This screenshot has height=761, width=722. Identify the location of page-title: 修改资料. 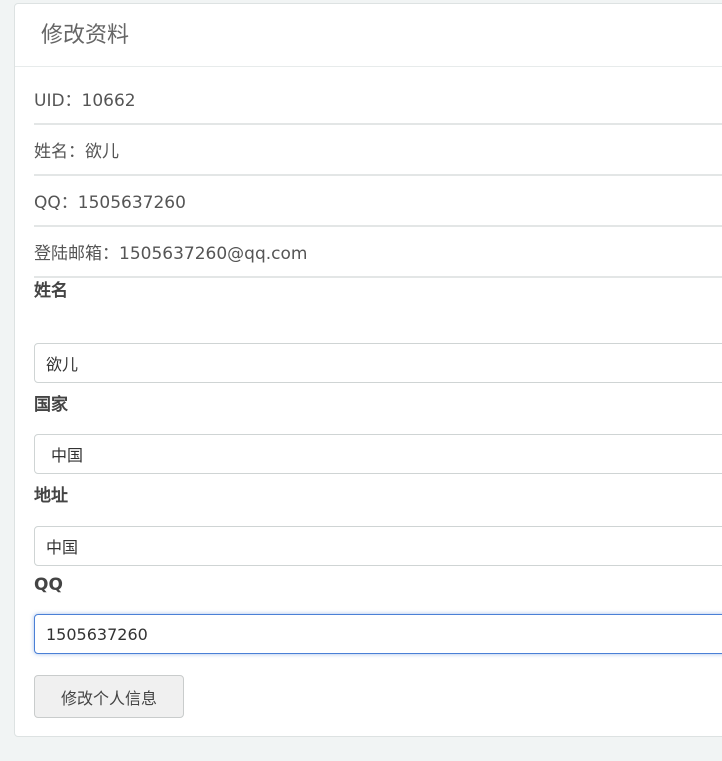
(85, 35).